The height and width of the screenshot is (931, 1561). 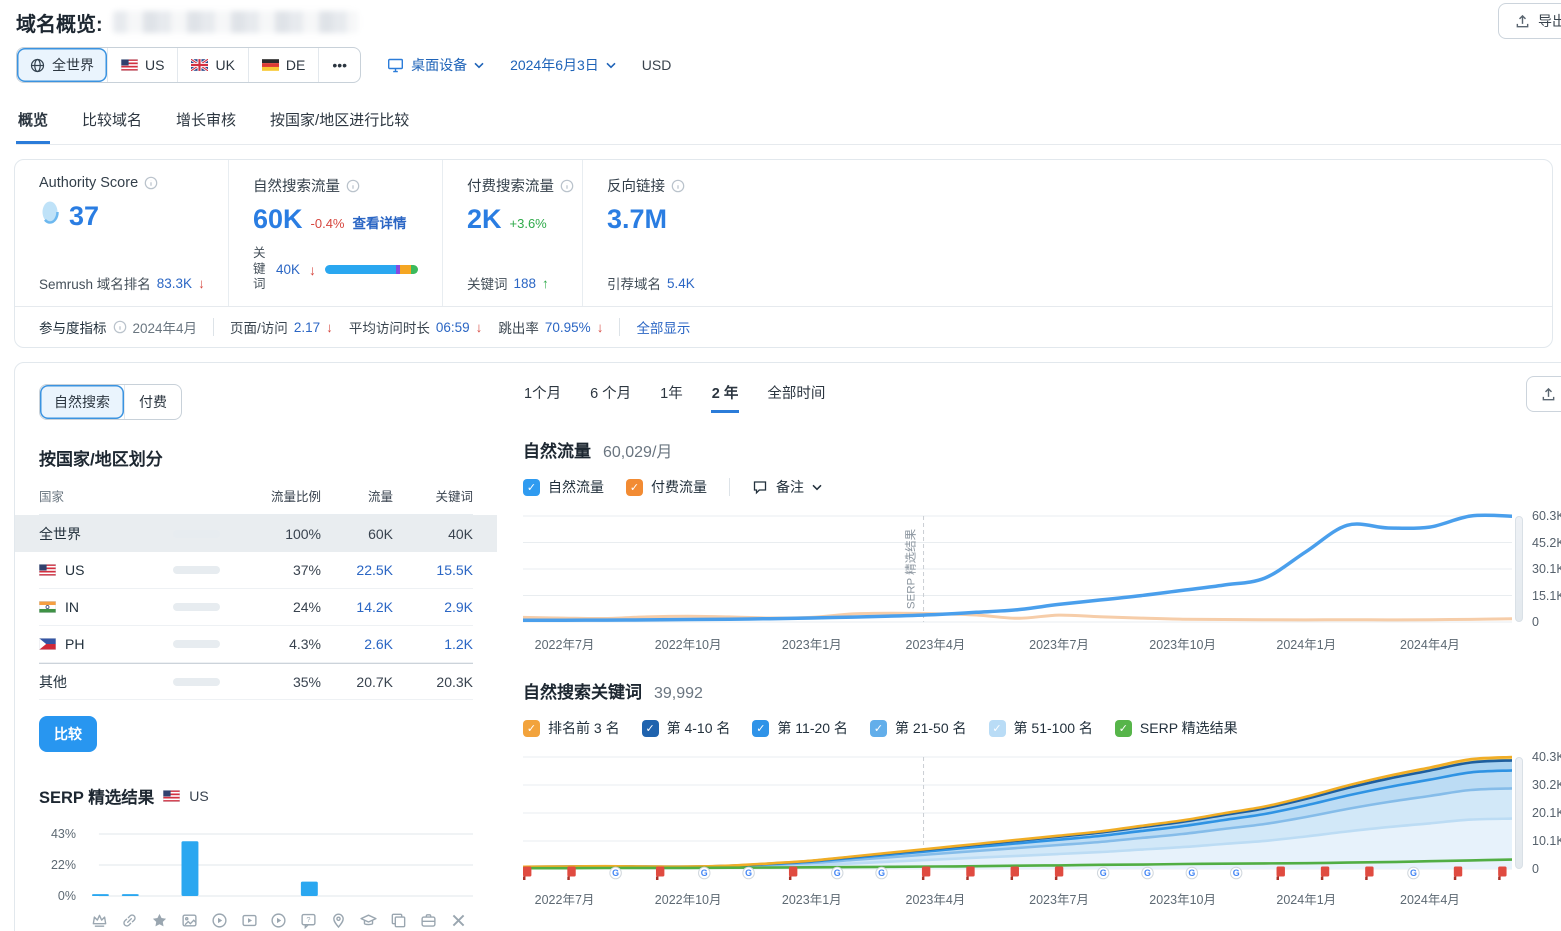 I want to click on country-row-in: IN 24% 14.2K 2.9K, so click(x=256, y=607).